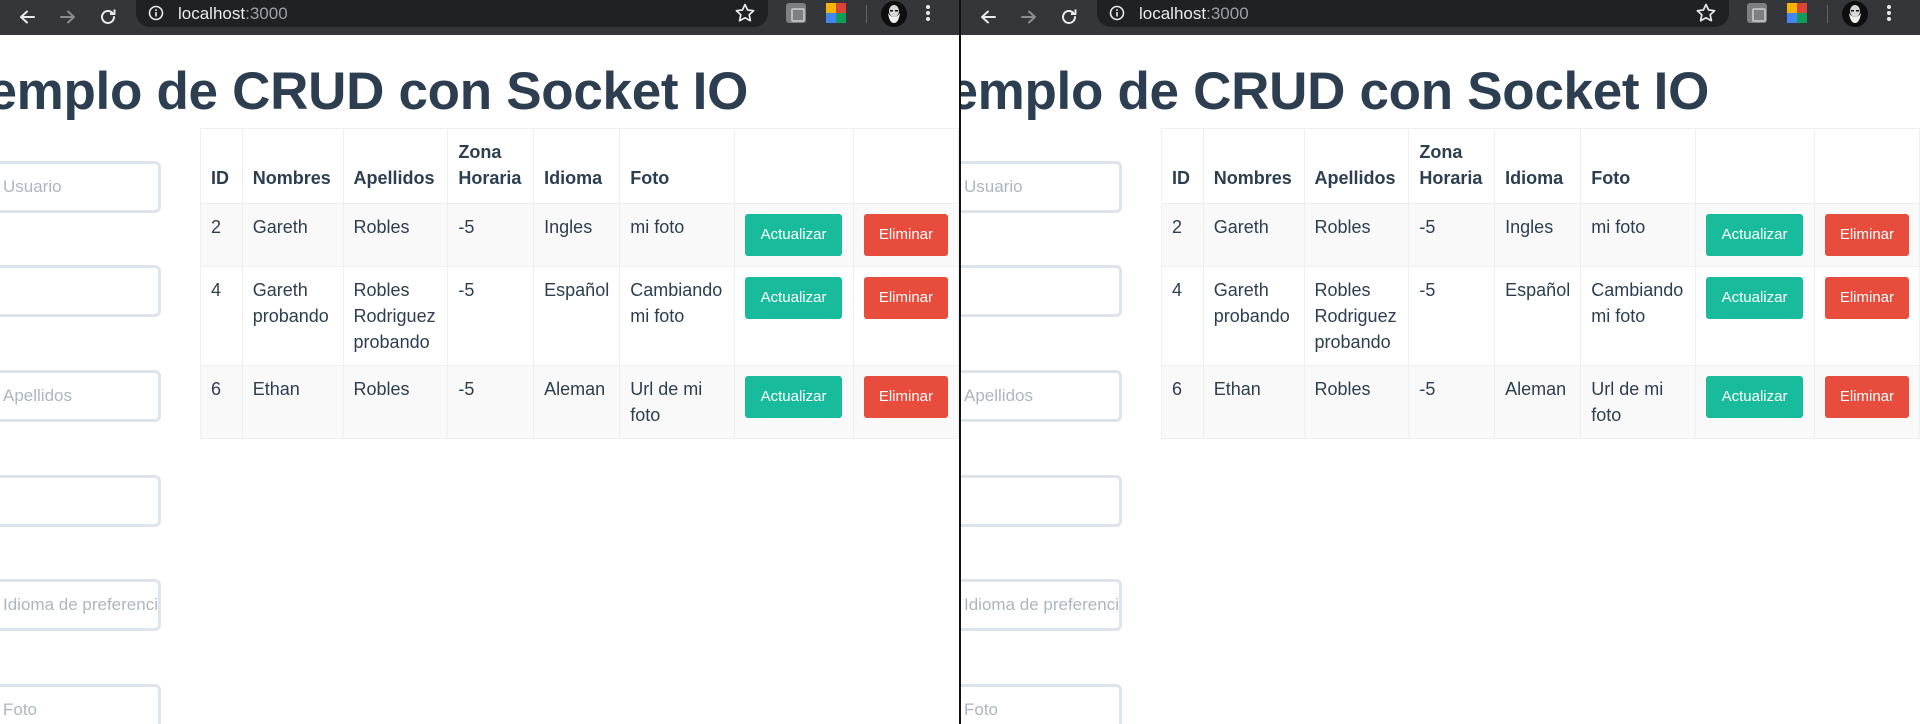 The height and width of the screenshot is (724, 1920). Describe the element at coordinates (1182, 402) in the screenshot. I see `cell-id: 6` at that location.